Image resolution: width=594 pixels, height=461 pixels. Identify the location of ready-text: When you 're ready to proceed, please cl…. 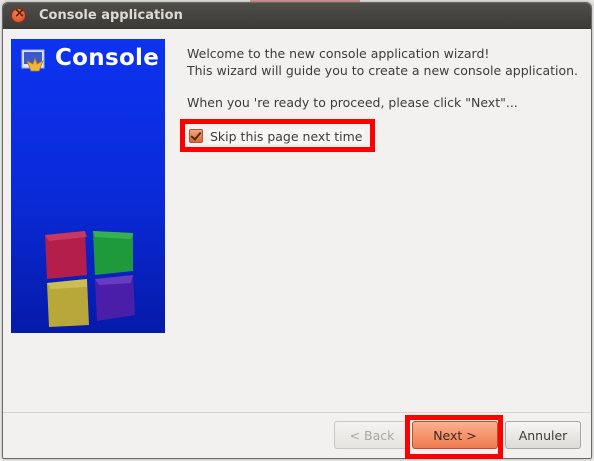
(352, 102).